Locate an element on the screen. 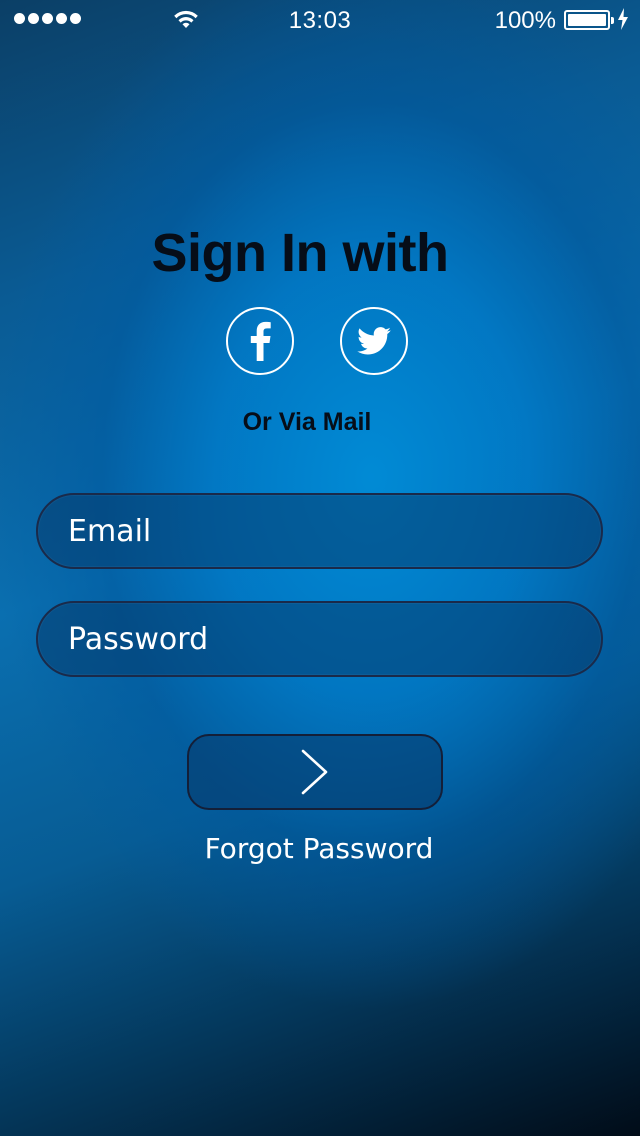 The height and width of the screenshot is (1136, 640). facebook-icon is located at coordinates (260, 341).